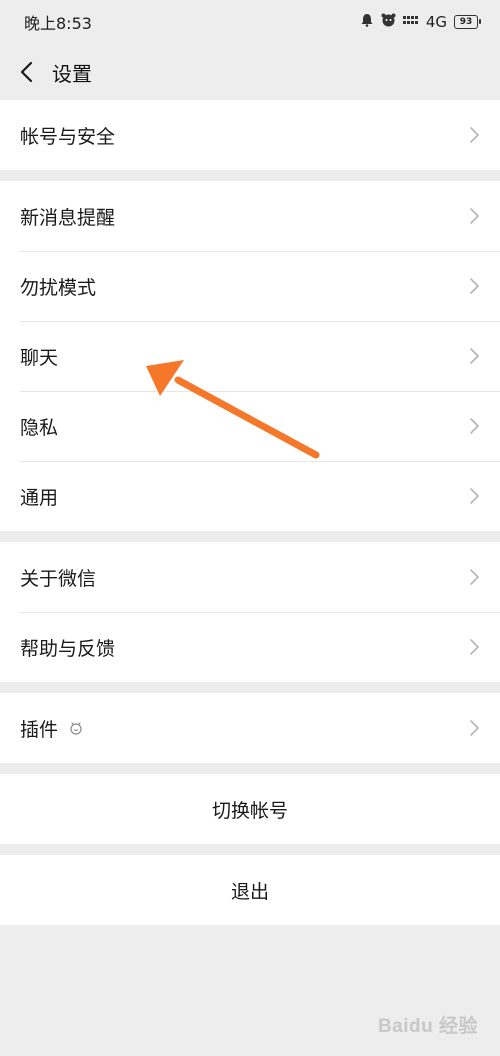 This screenshot has width=500, height=1056. I want to click on settings-item-account-security: 帐号与安全, so click(250, 135).